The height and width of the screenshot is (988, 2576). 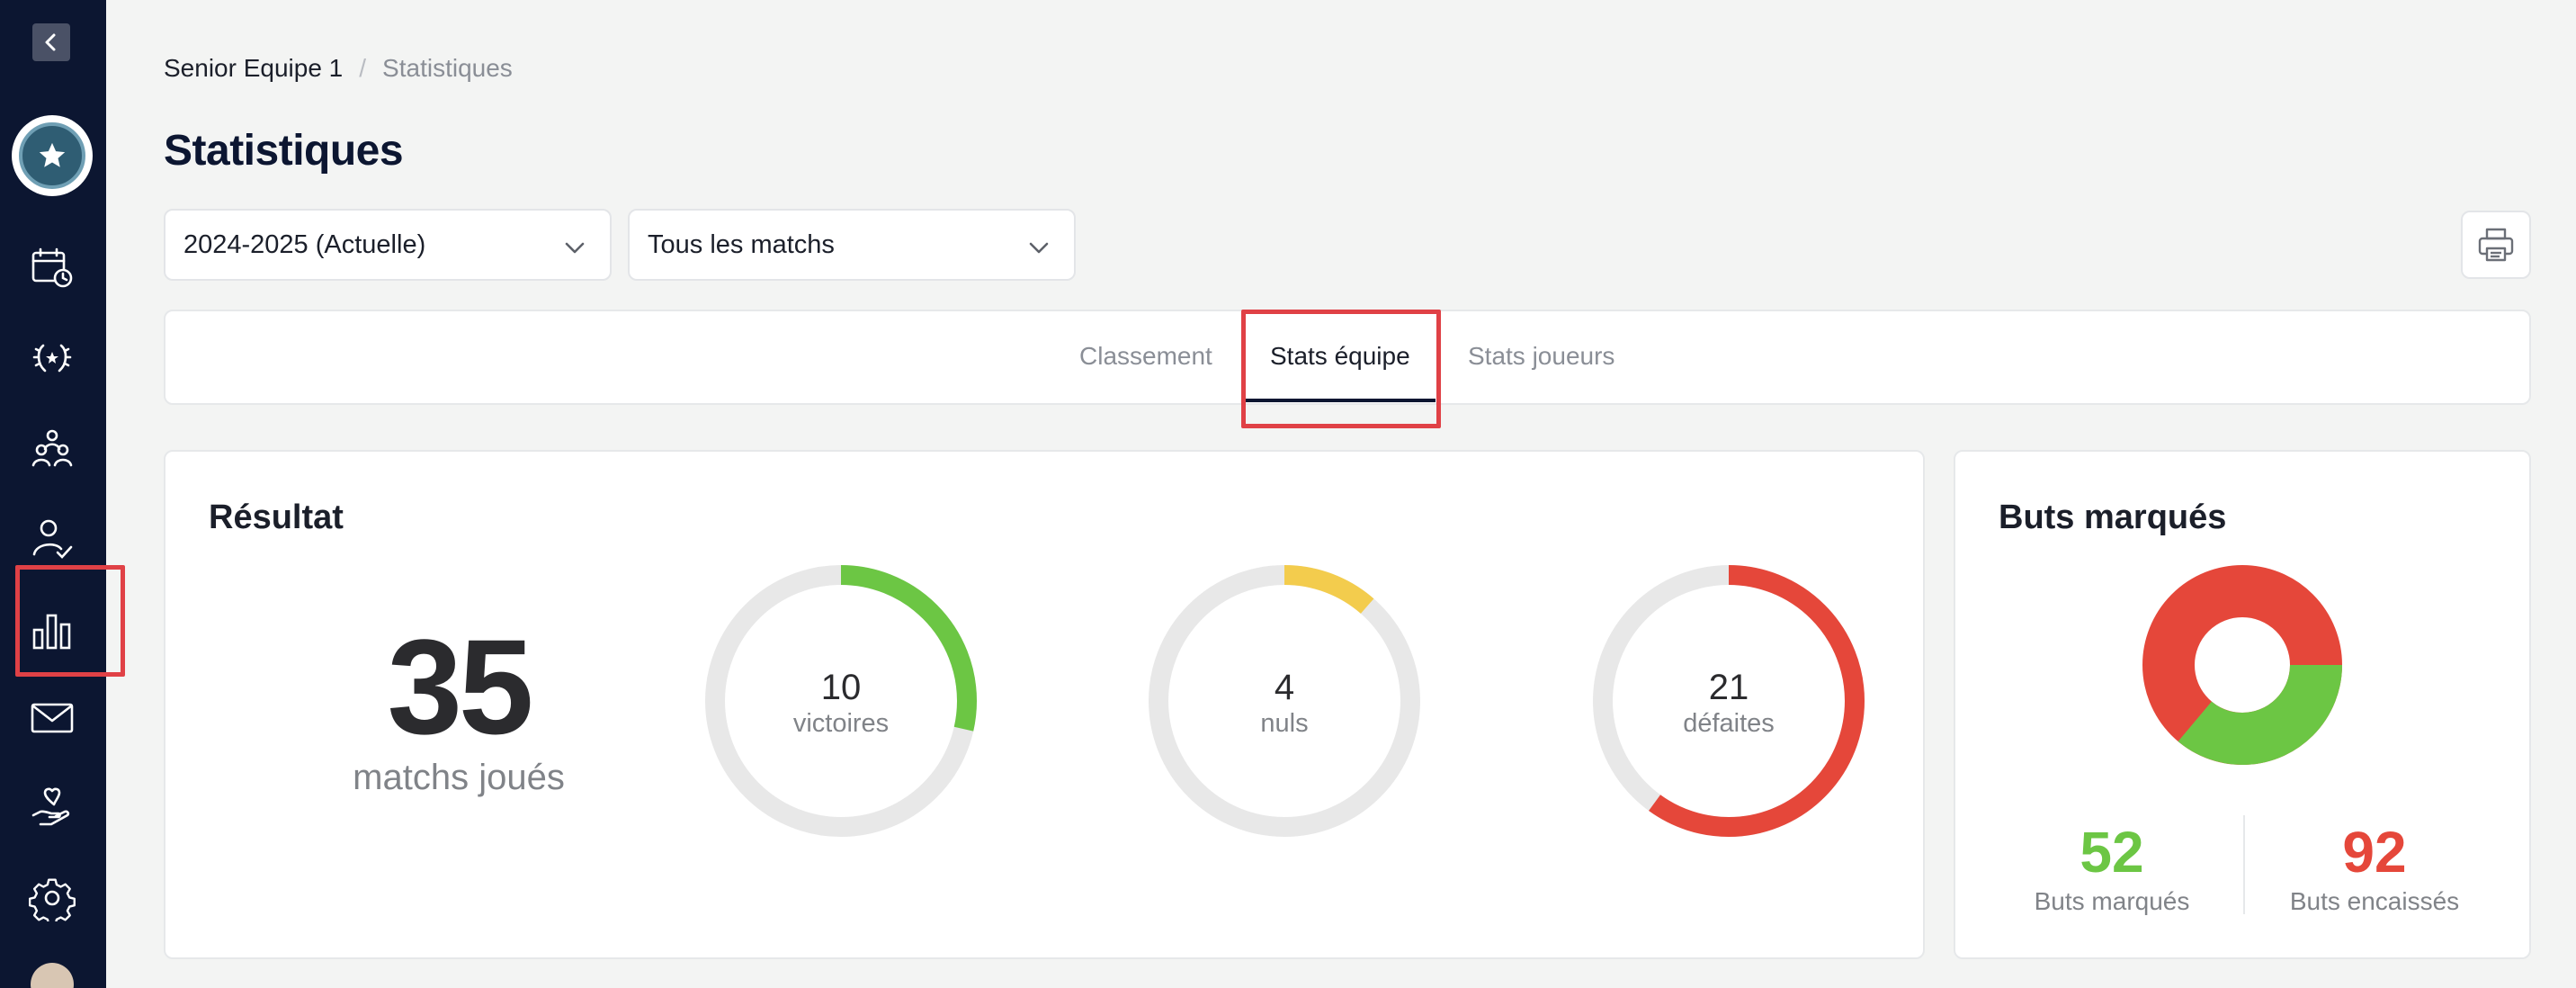 What do you see at coordinates (254, 68) in the screenshot?
I see `breadcrumb-team-link: Senior Equipe 1` at bounding box center [254, 68].